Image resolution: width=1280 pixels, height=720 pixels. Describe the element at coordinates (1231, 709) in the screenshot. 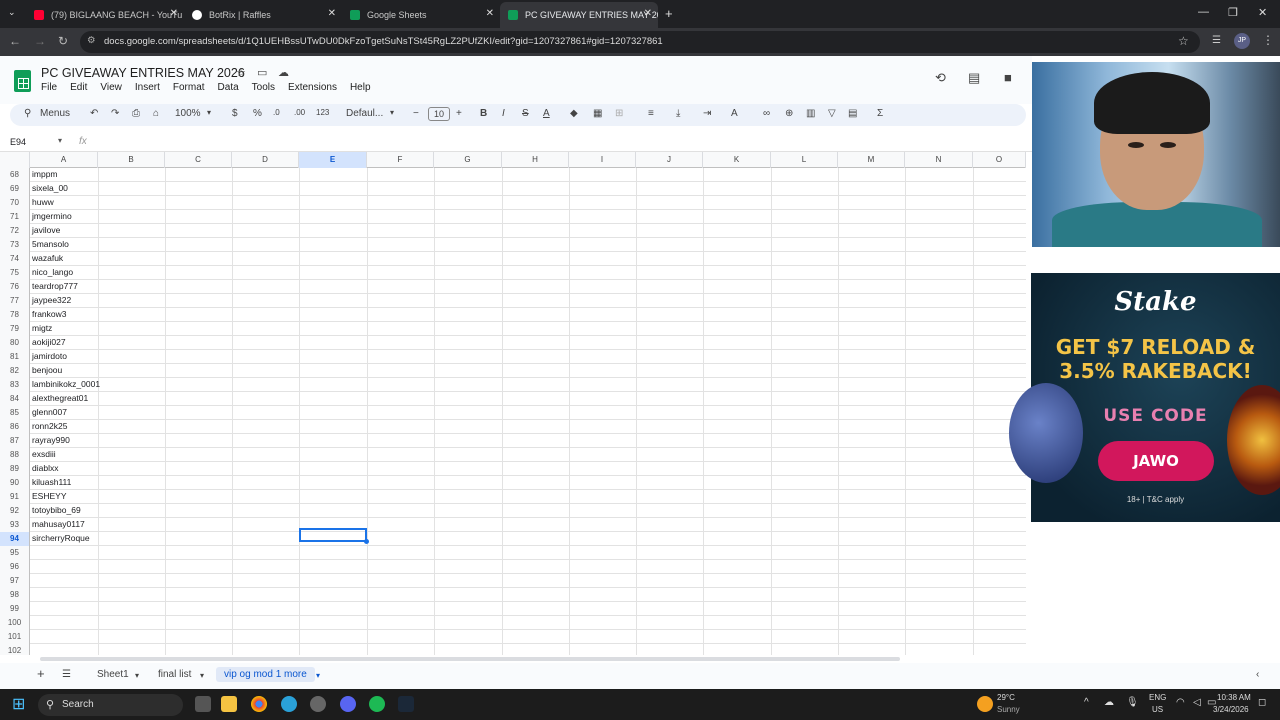

I see `clock-date: 3/24/2026` at that location.